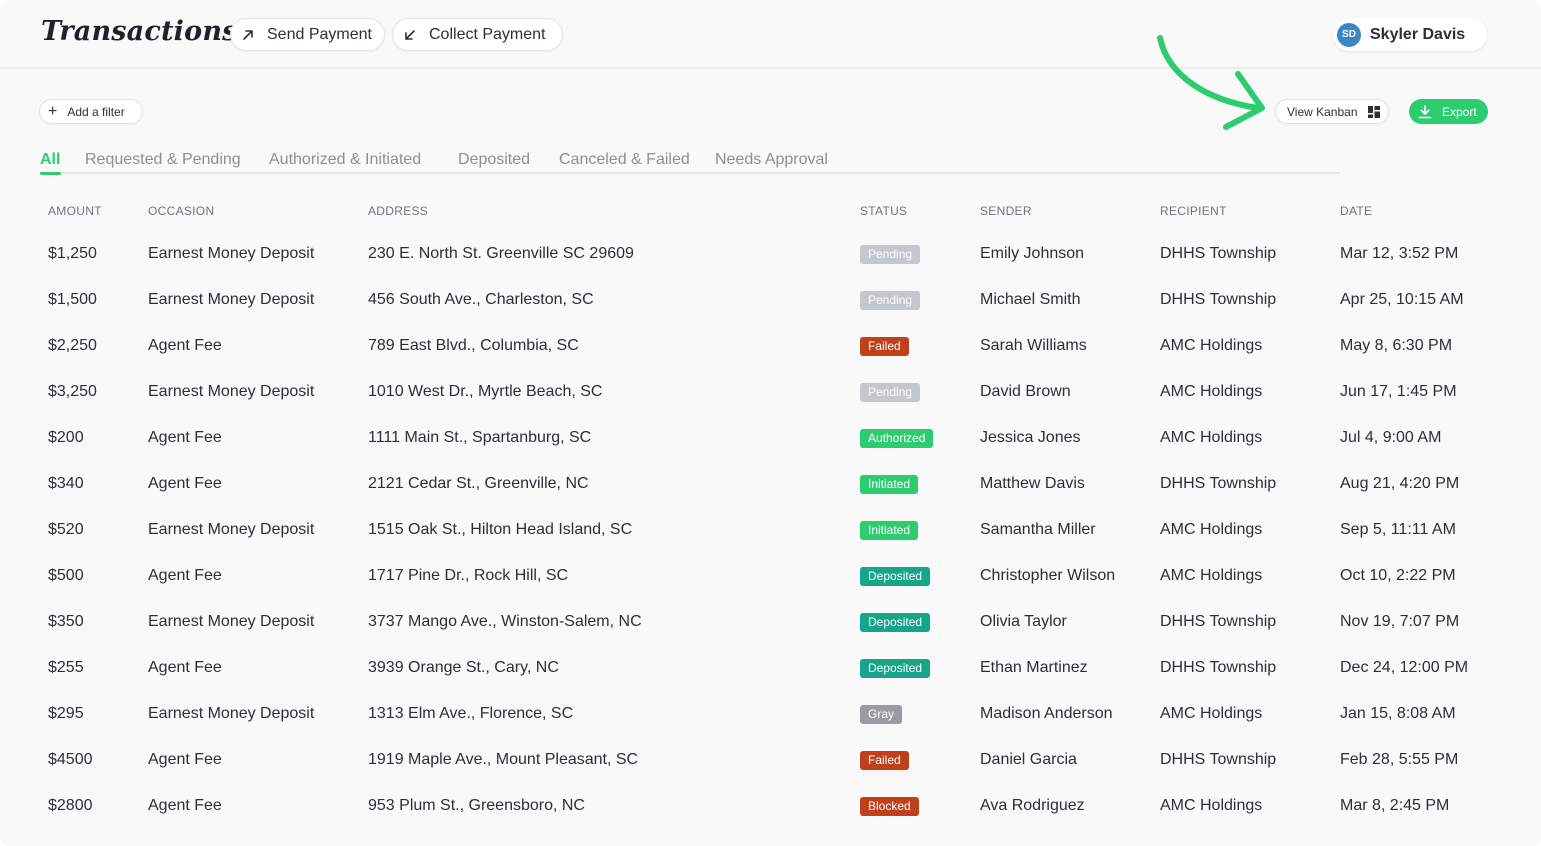 This screenshot has height=846, width=1541. Describe the element at coordinates (1459, 111) in the screenshot. I see `export-label: Export` at that location.